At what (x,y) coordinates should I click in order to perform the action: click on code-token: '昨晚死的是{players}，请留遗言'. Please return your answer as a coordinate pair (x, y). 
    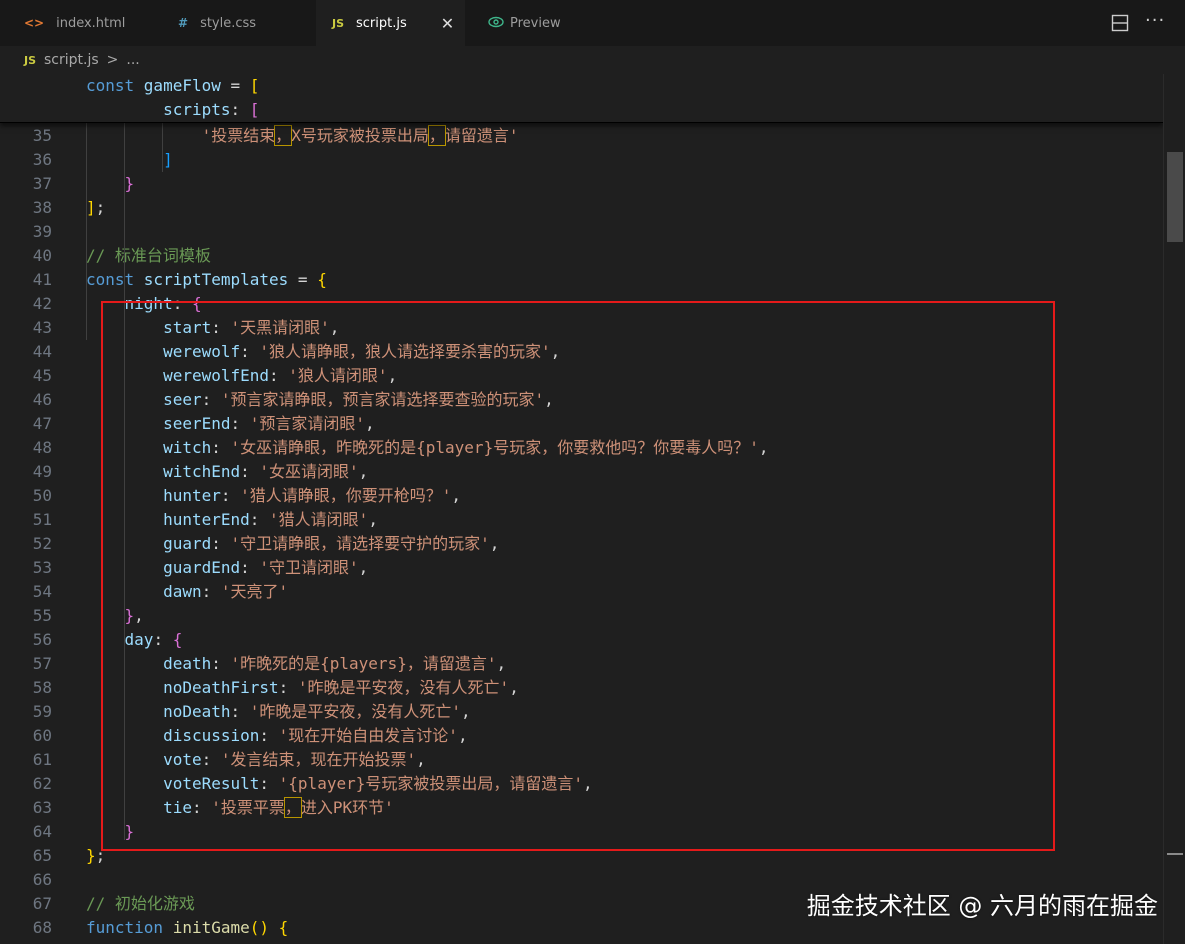
    Looking at the image, I should click on (363, 663).